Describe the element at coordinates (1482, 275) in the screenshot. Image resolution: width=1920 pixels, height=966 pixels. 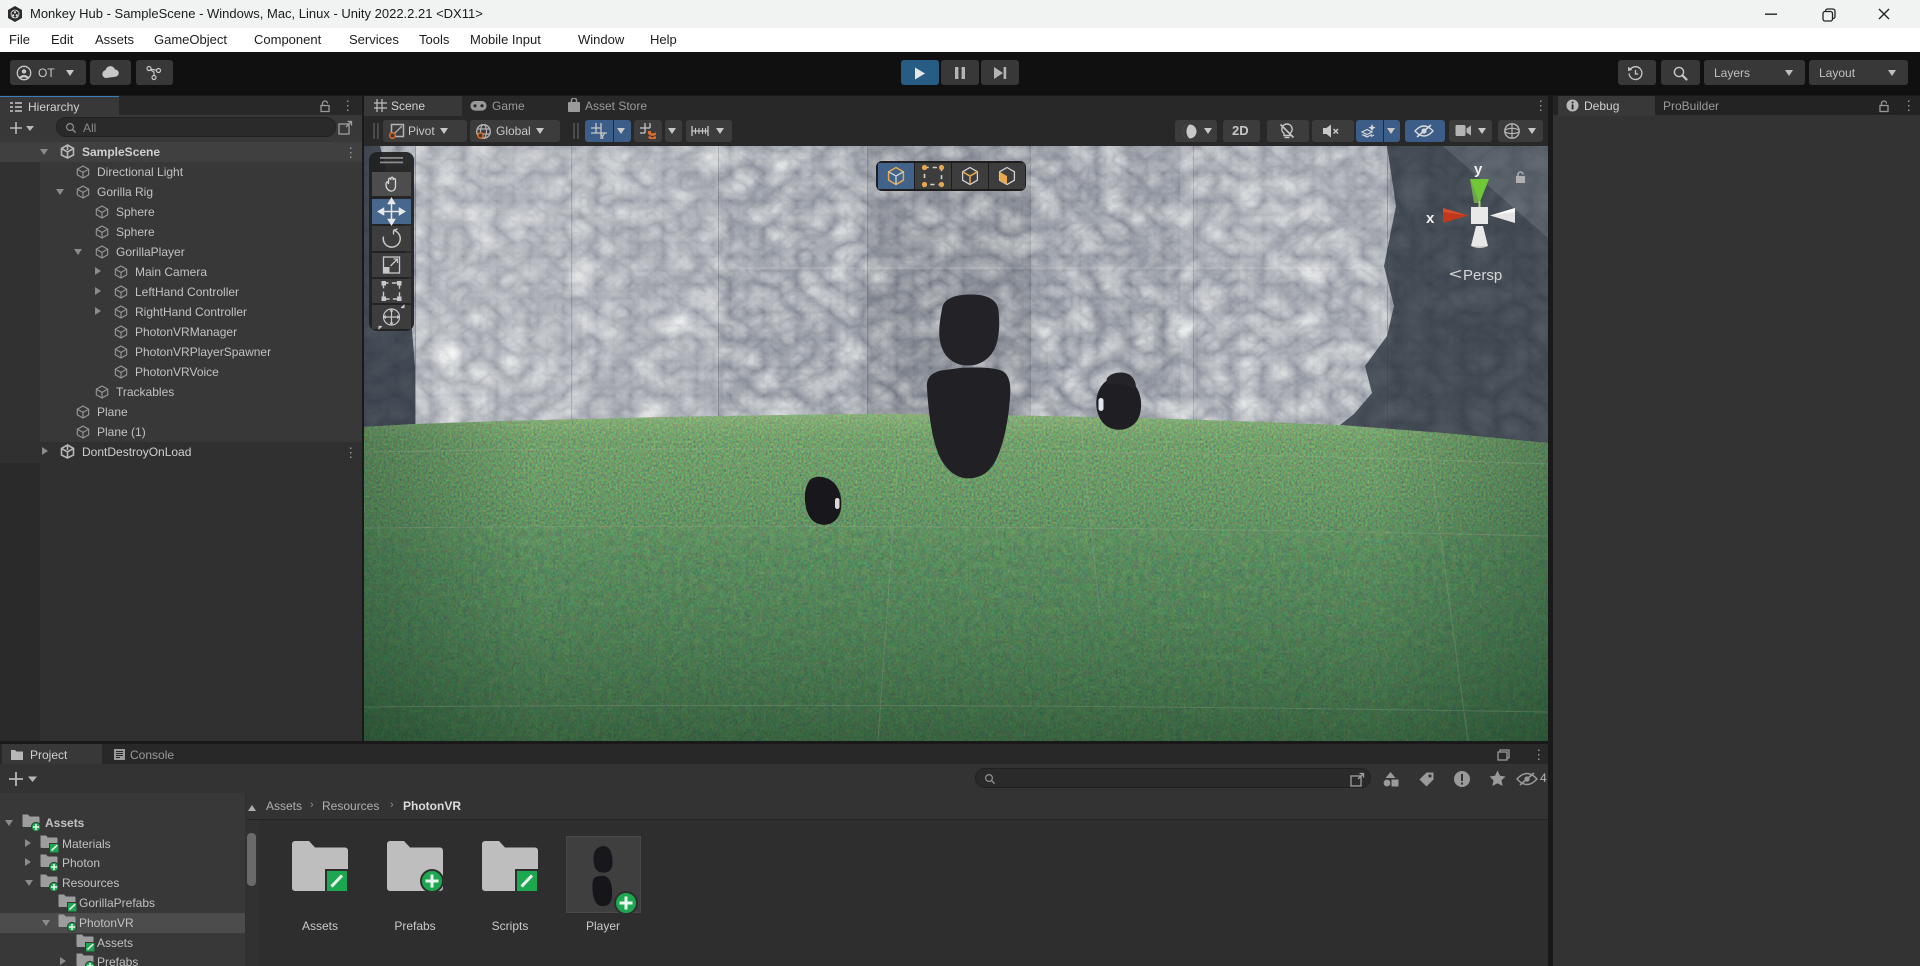
I see `svg-text: Persp` at that location.